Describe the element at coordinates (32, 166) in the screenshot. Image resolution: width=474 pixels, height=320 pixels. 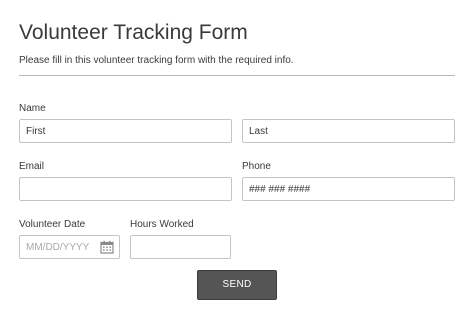
I see `email-label: Email` at that location.